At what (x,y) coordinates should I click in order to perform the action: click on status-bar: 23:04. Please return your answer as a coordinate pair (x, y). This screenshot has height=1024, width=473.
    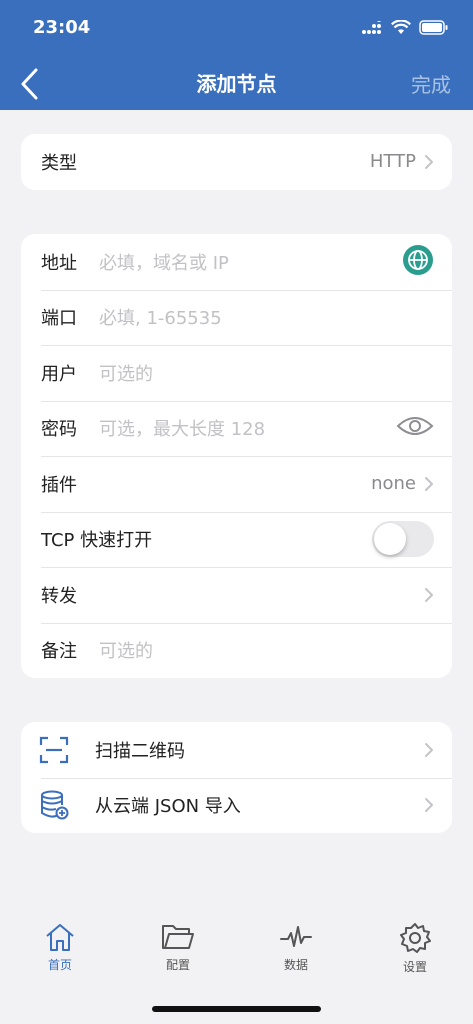
    Looking at the image, I should click on (236, 29).